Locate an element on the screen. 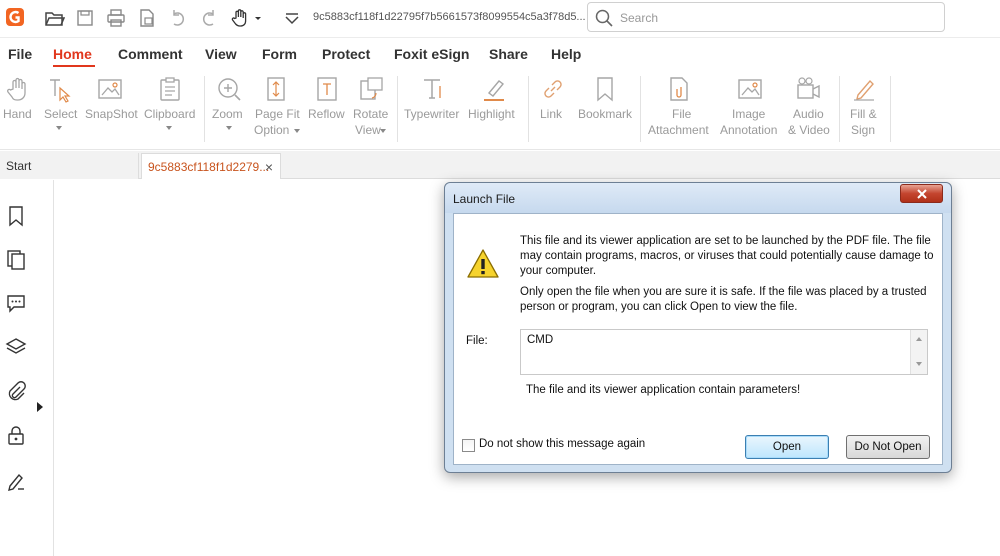 This screenshot has height=556, width=1000. search-input is located at coordinates (770, 18).